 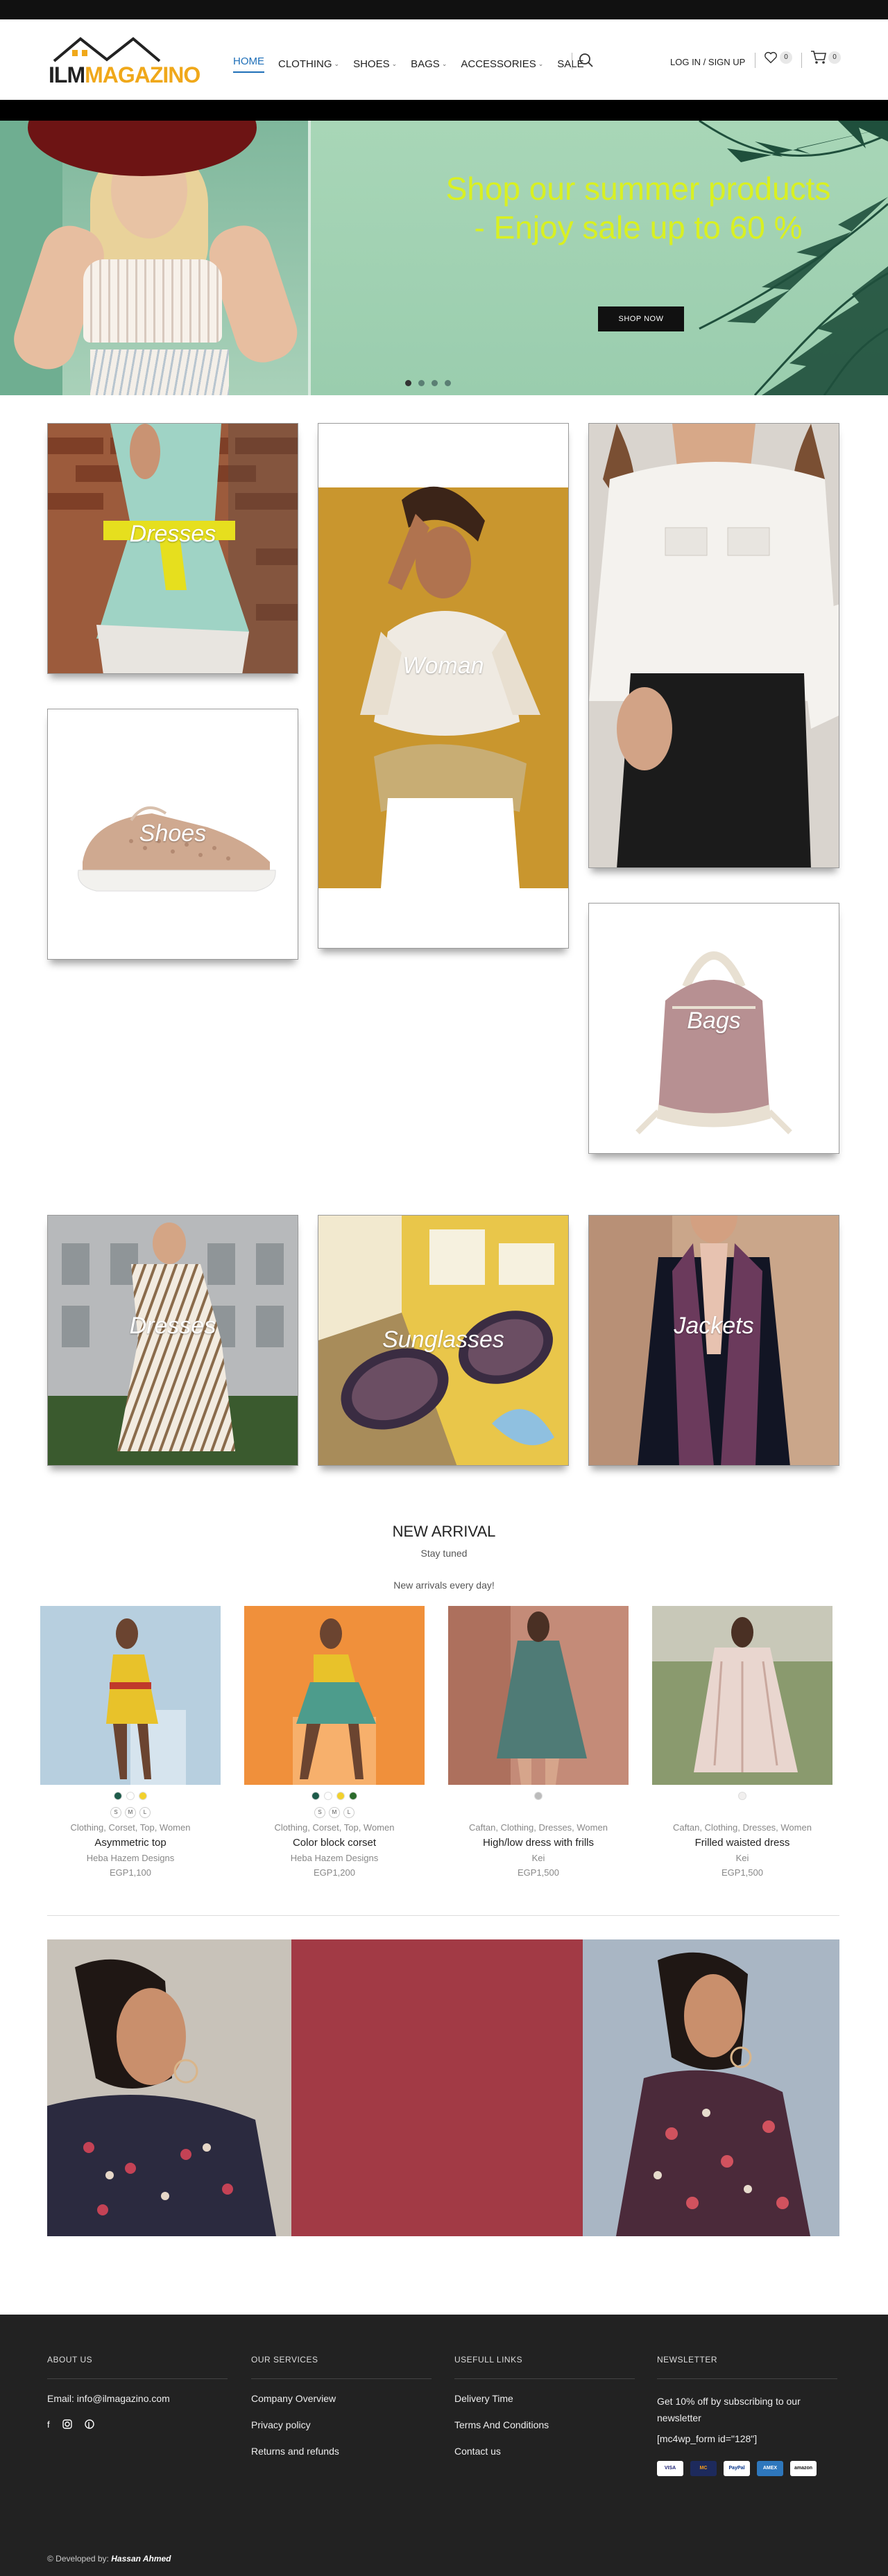 What do you see at coordinates (742, 1843) in the screenshot?
I see `product-name: Frilled waisted dress` at bounding box center [742, 1843].